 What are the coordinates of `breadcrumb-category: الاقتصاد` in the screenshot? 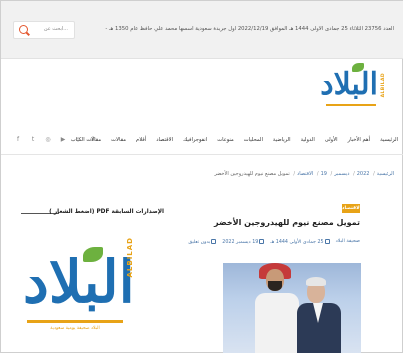 It's located at (305, 174).